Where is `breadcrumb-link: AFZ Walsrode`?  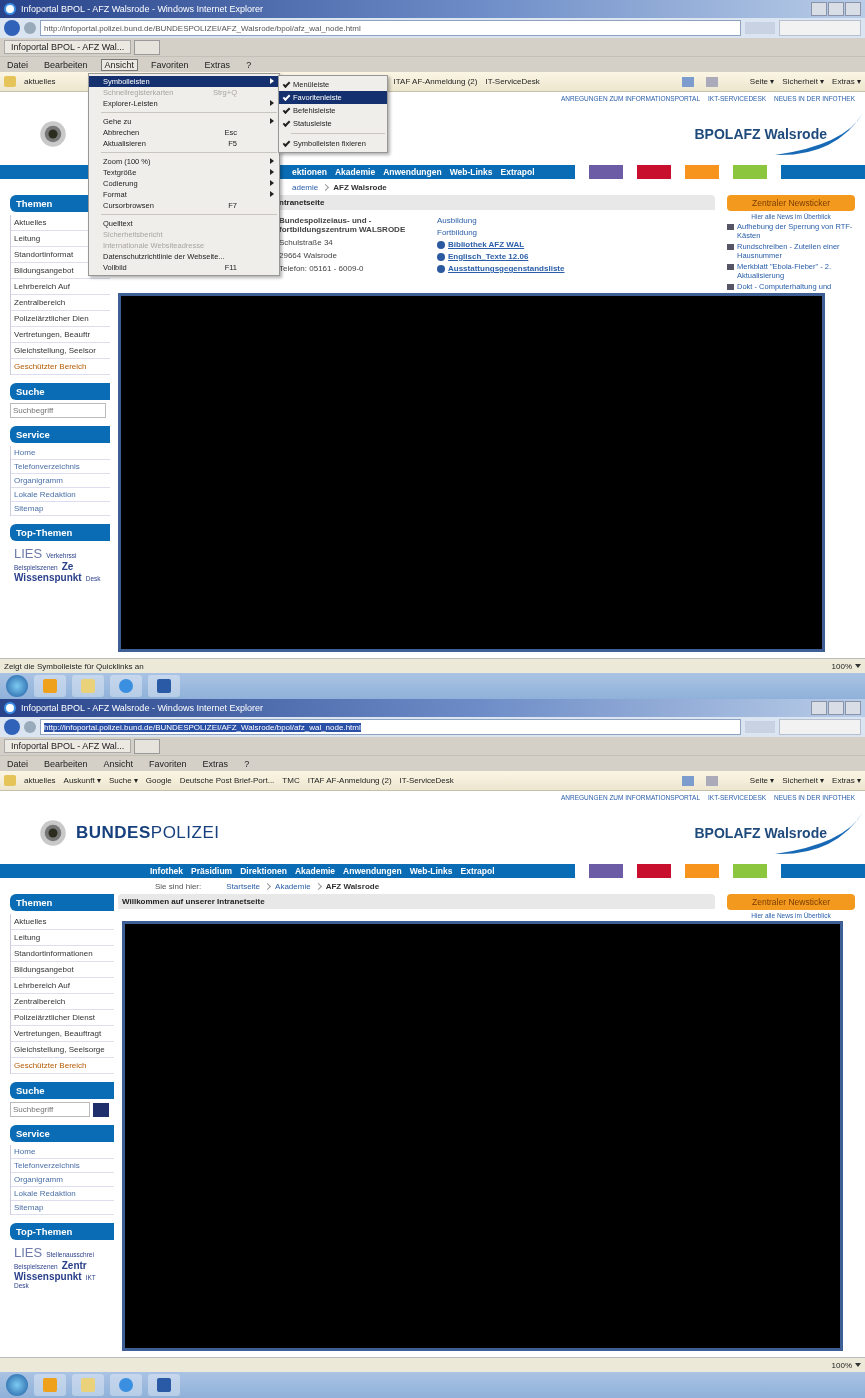
breadcrumb-link: AFZ Walsrode is located at coordinates (360, 187).